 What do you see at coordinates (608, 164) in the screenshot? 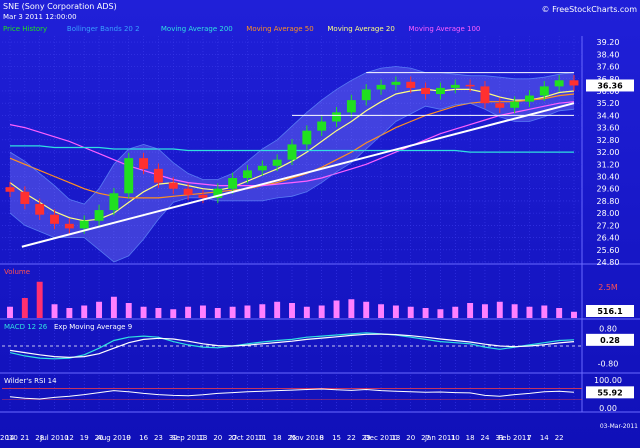
I see `price-tick-10: 31.20` at bounding box center [608, 164].